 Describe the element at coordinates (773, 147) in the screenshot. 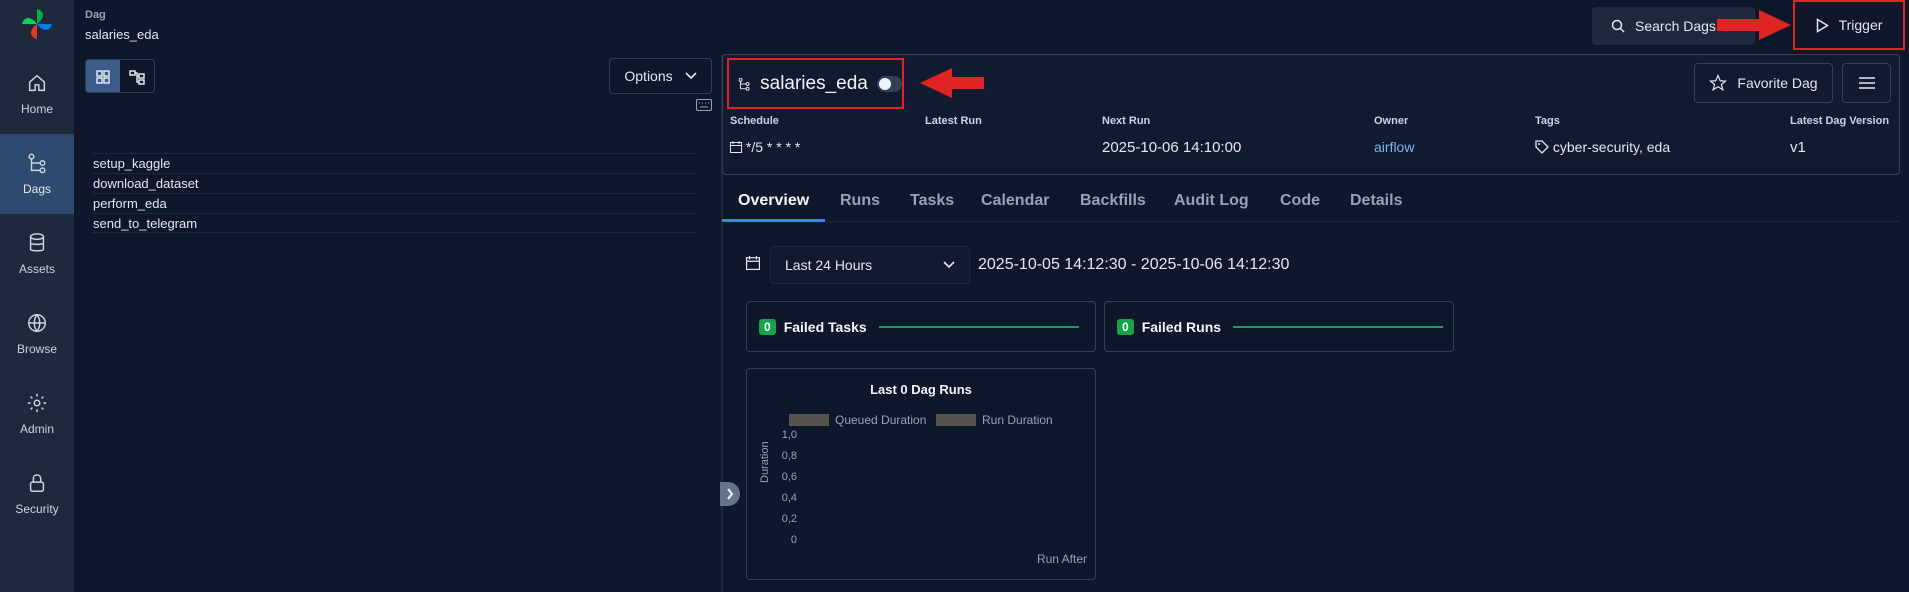

I see `schedule-text: */5 * * * *` at that location.